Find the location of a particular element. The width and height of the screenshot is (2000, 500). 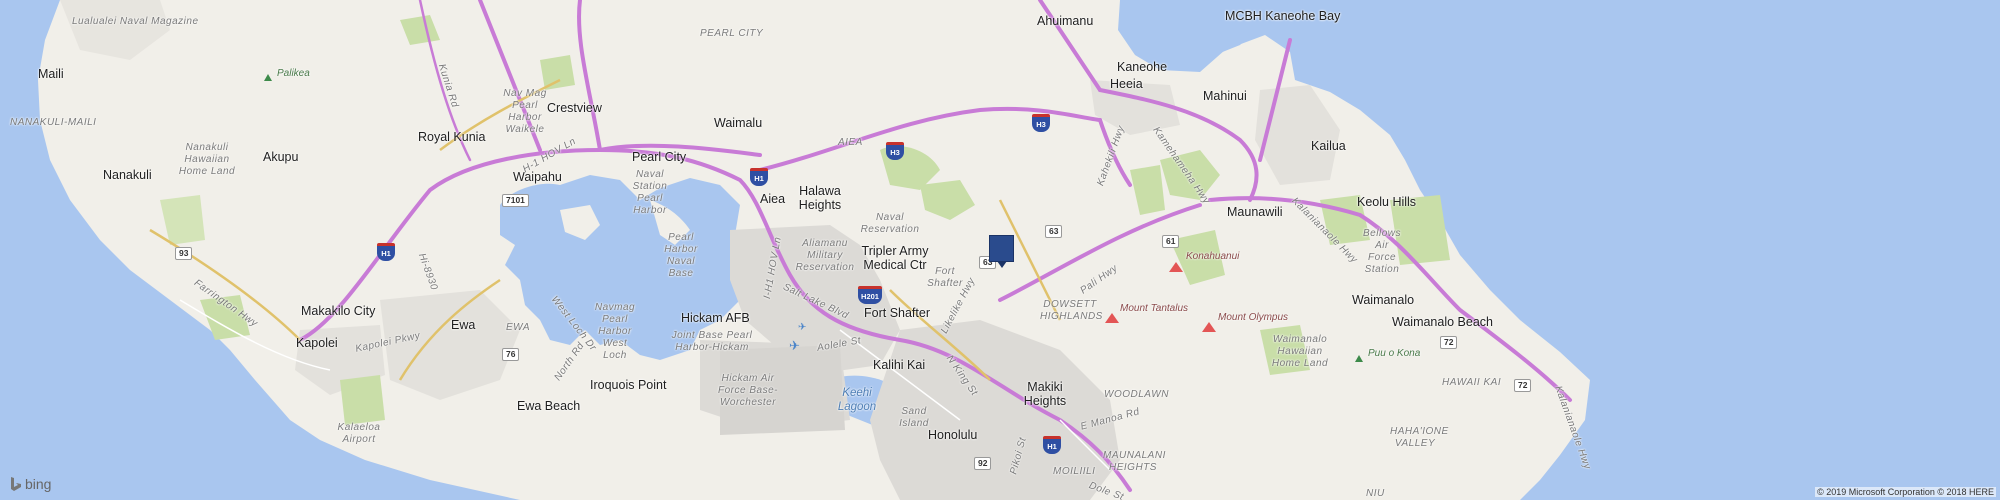

label-puu-o-kona: Puu o Kona is located at coordinates (1394, 353).